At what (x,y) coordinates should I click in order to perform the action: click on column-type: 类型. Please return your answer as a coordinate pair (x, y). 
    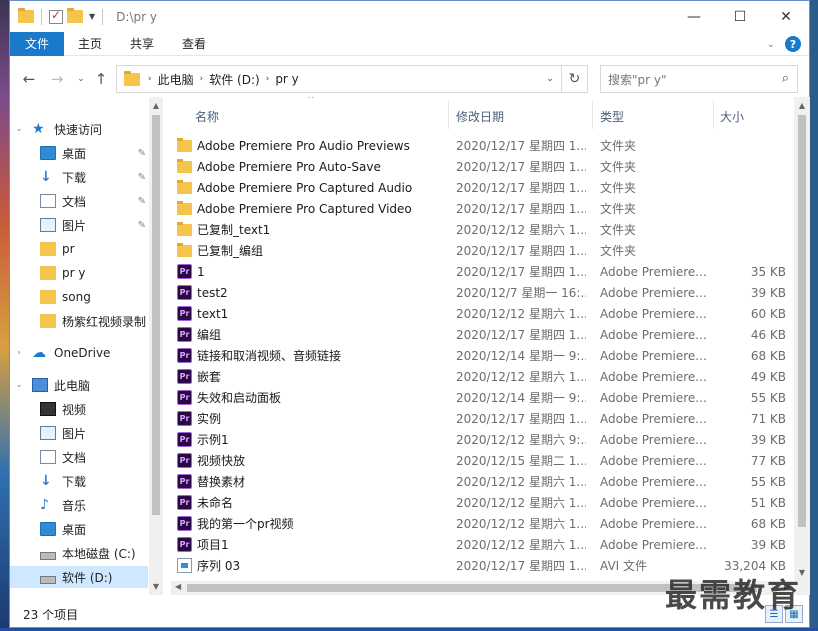
    Looking at the image, I should click on (612, 116).